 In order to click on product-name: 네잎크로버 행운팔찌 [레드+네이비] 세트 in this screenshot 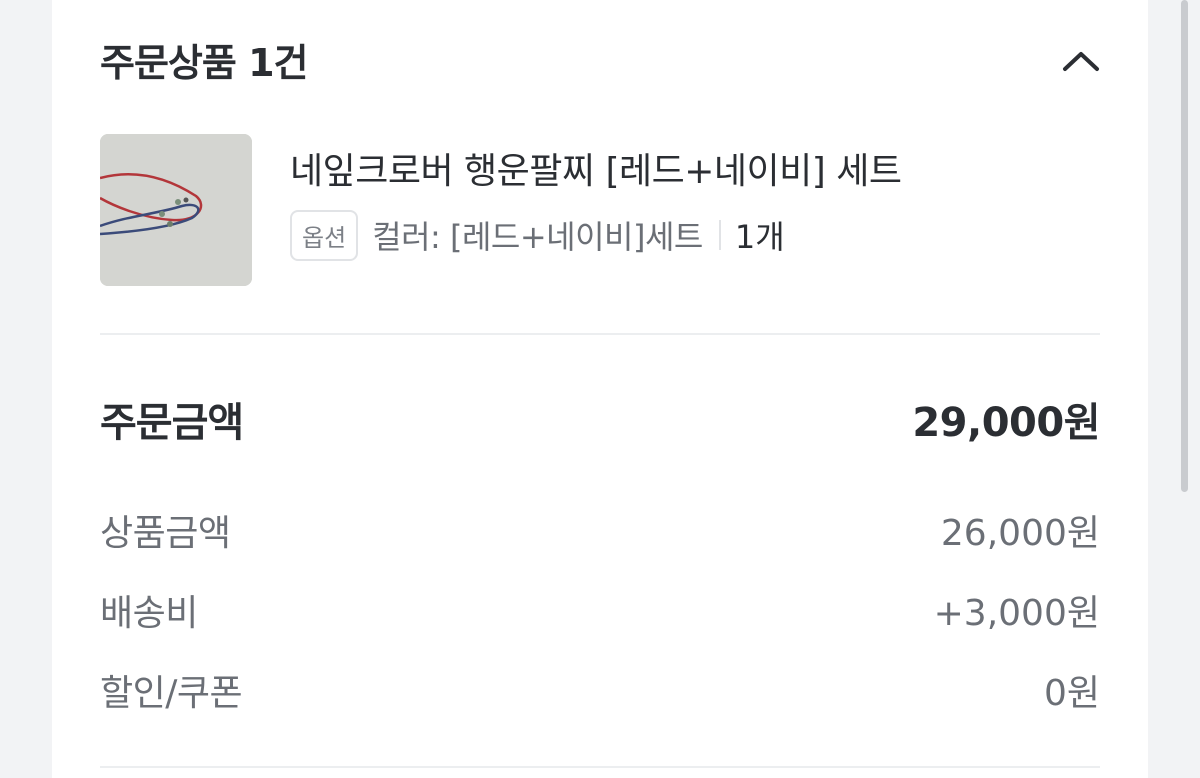, I will do `click(596, 168)`.